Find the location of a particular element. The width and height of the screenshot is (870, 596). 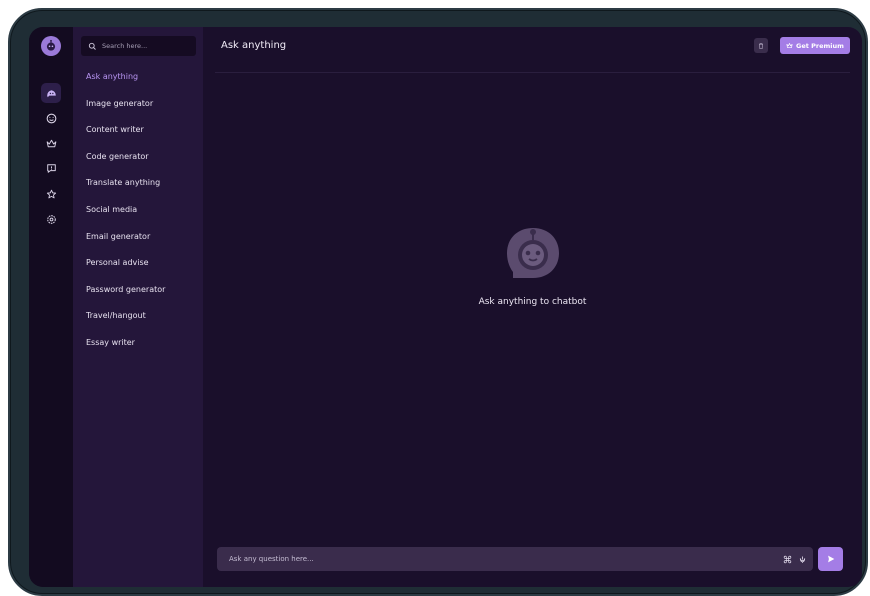

star-icon is located at coordinates (51, 193).